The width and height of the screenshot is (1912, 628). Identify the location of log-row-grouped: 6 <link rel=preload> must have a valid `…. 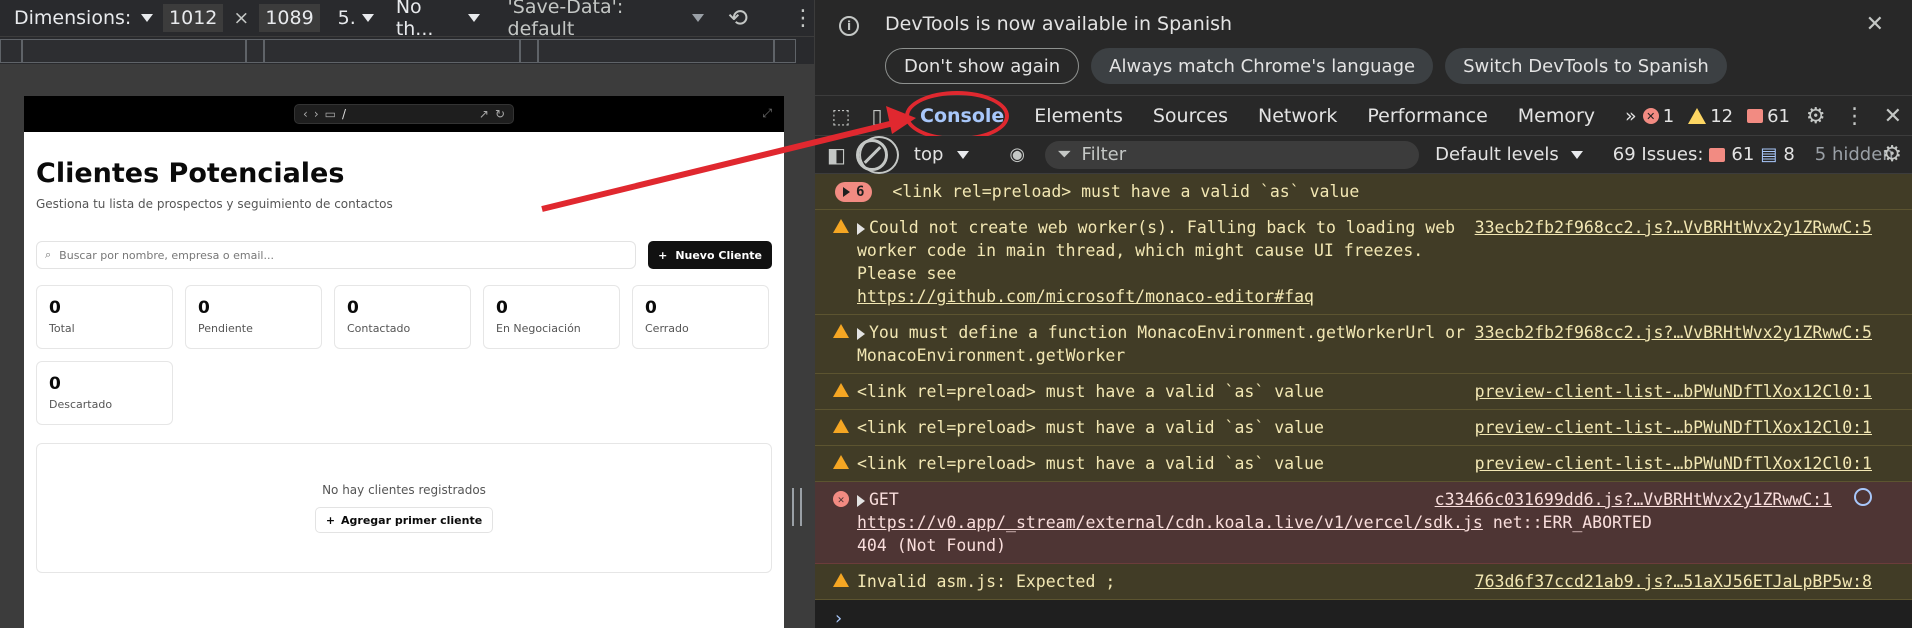
(1363, 192).